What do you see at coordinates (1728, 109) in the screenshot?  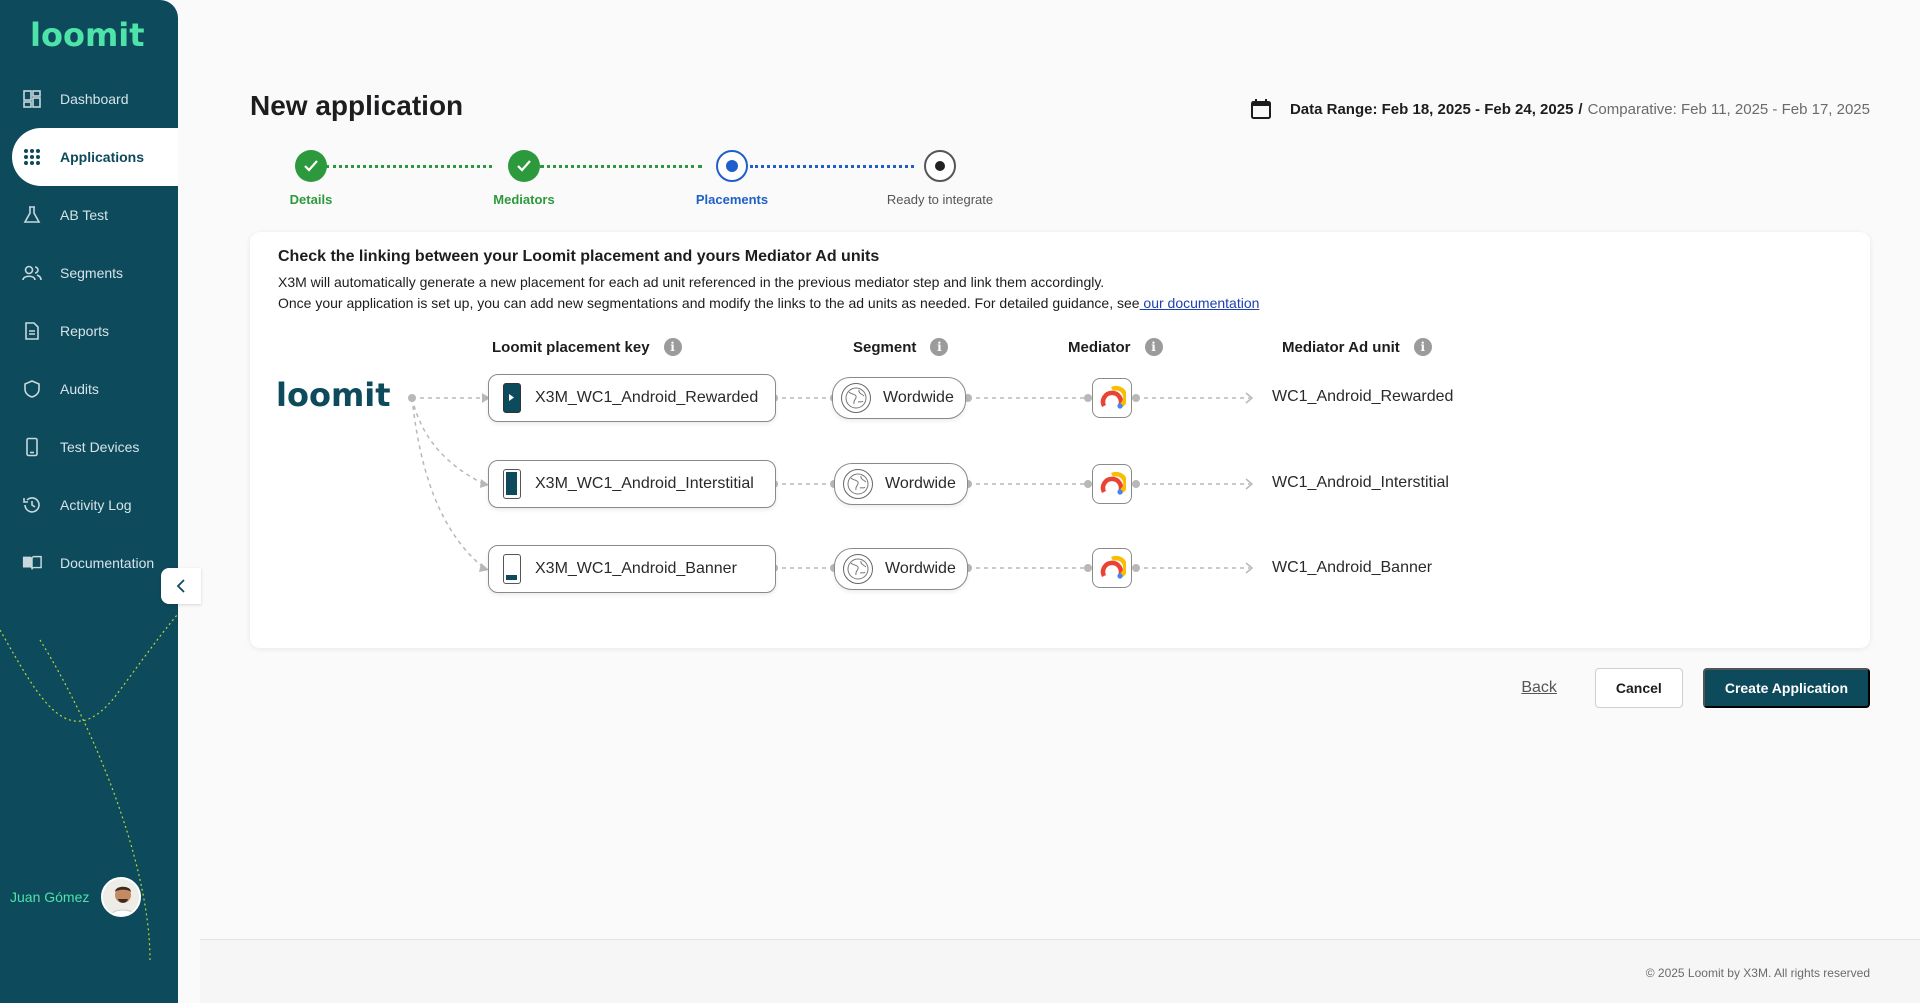 I see `comparative-range-label: Comparative: Feb 11, 2025 - Feb 17, 2025` at bounding box center [1728, 109].